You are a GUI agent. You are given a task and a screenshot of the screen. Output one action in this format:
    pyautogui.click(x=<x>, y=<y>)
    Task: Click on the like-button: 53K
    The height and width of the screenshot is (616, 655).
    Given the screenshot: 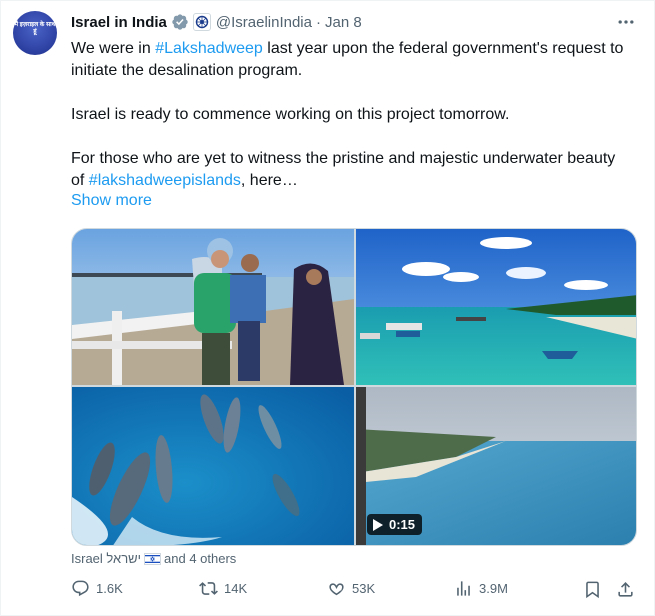 What is the action you would take?
    pyautogui.click(x=351, y=588)
    